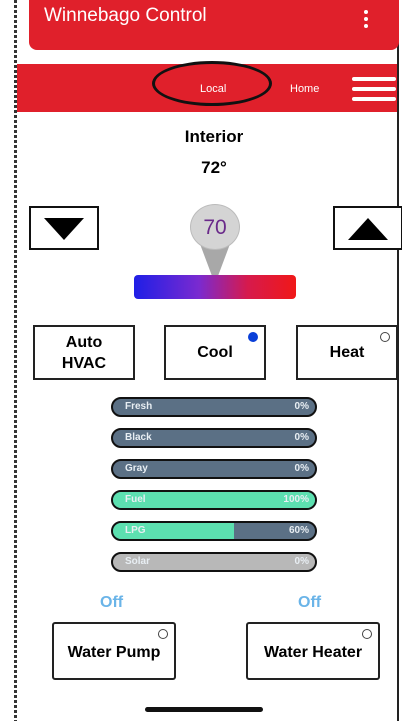 The width and height of the screenshot is (402, 721). I want to click on water-heater-indicator, so click(367, 634).